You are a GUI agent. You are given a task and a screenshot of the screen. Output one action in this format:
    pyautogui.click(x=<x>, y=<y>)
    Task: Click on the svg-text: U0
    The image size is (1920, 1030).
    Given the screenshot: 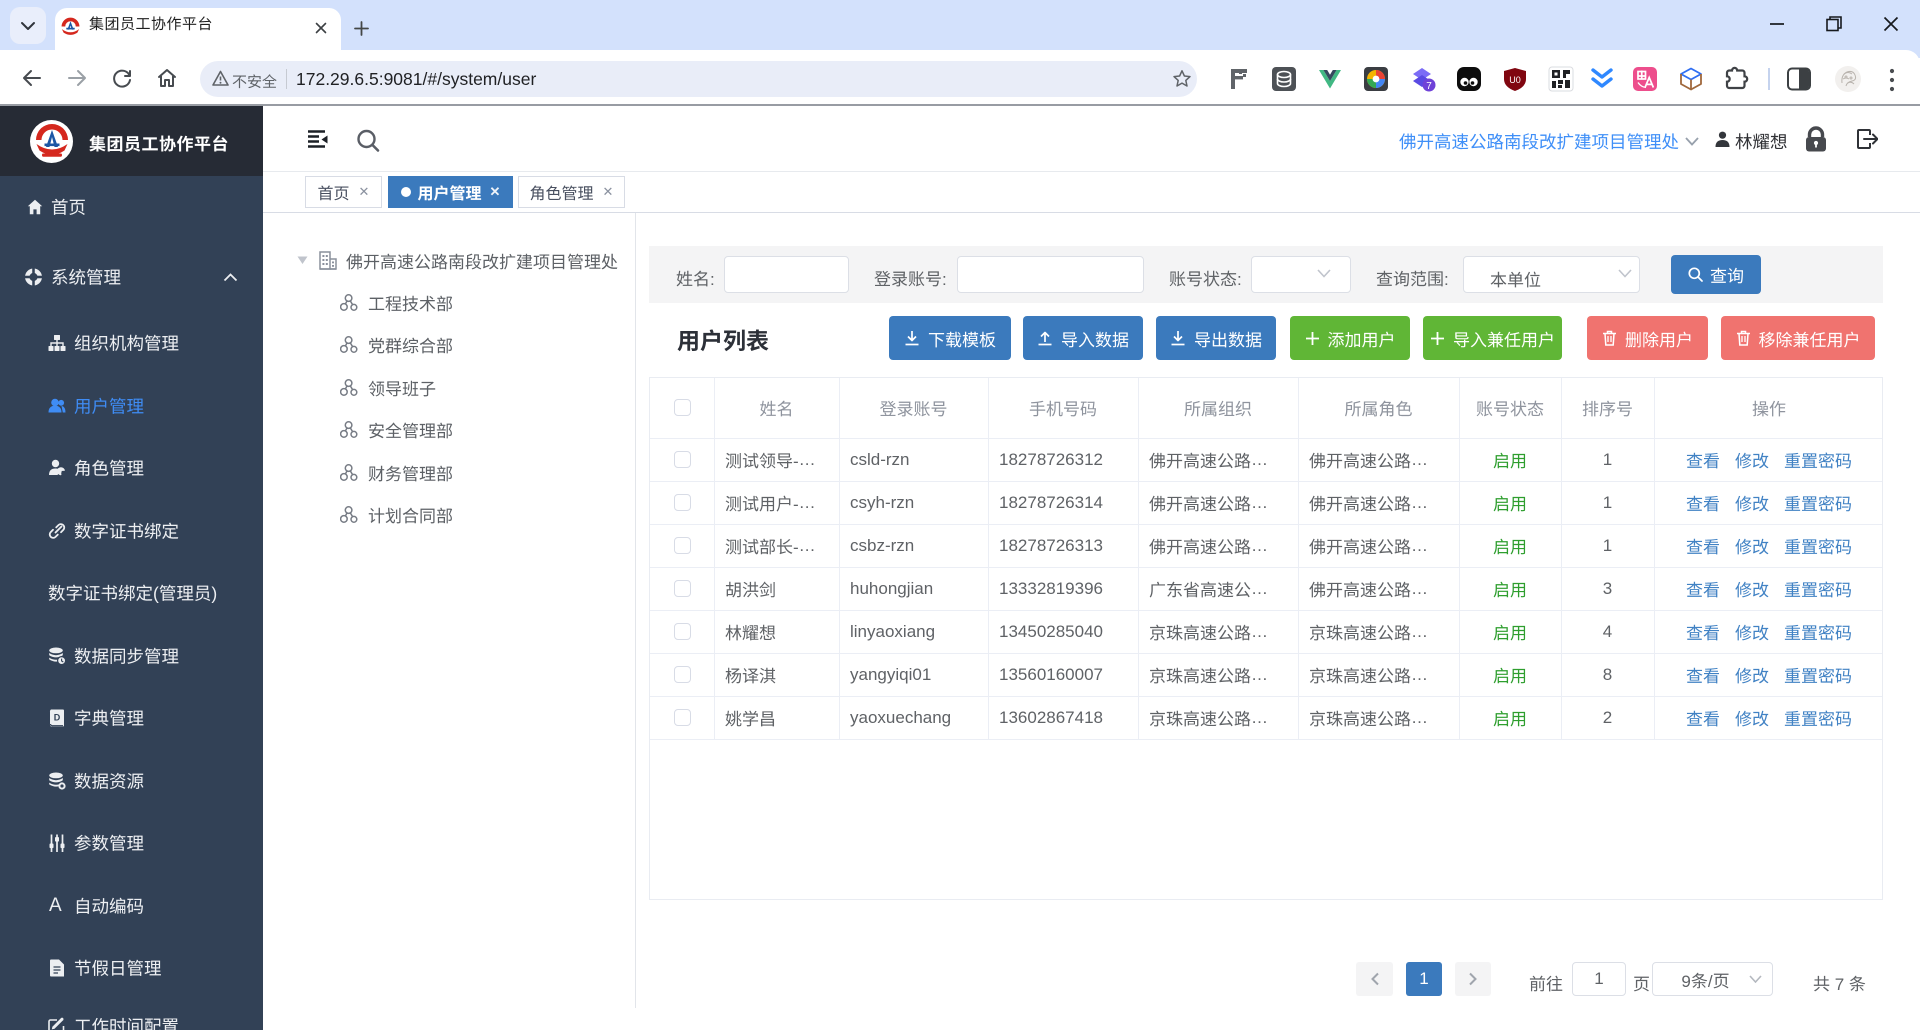 What is the action you would take?
    pyautogui.click(x=1515, y=80)
    